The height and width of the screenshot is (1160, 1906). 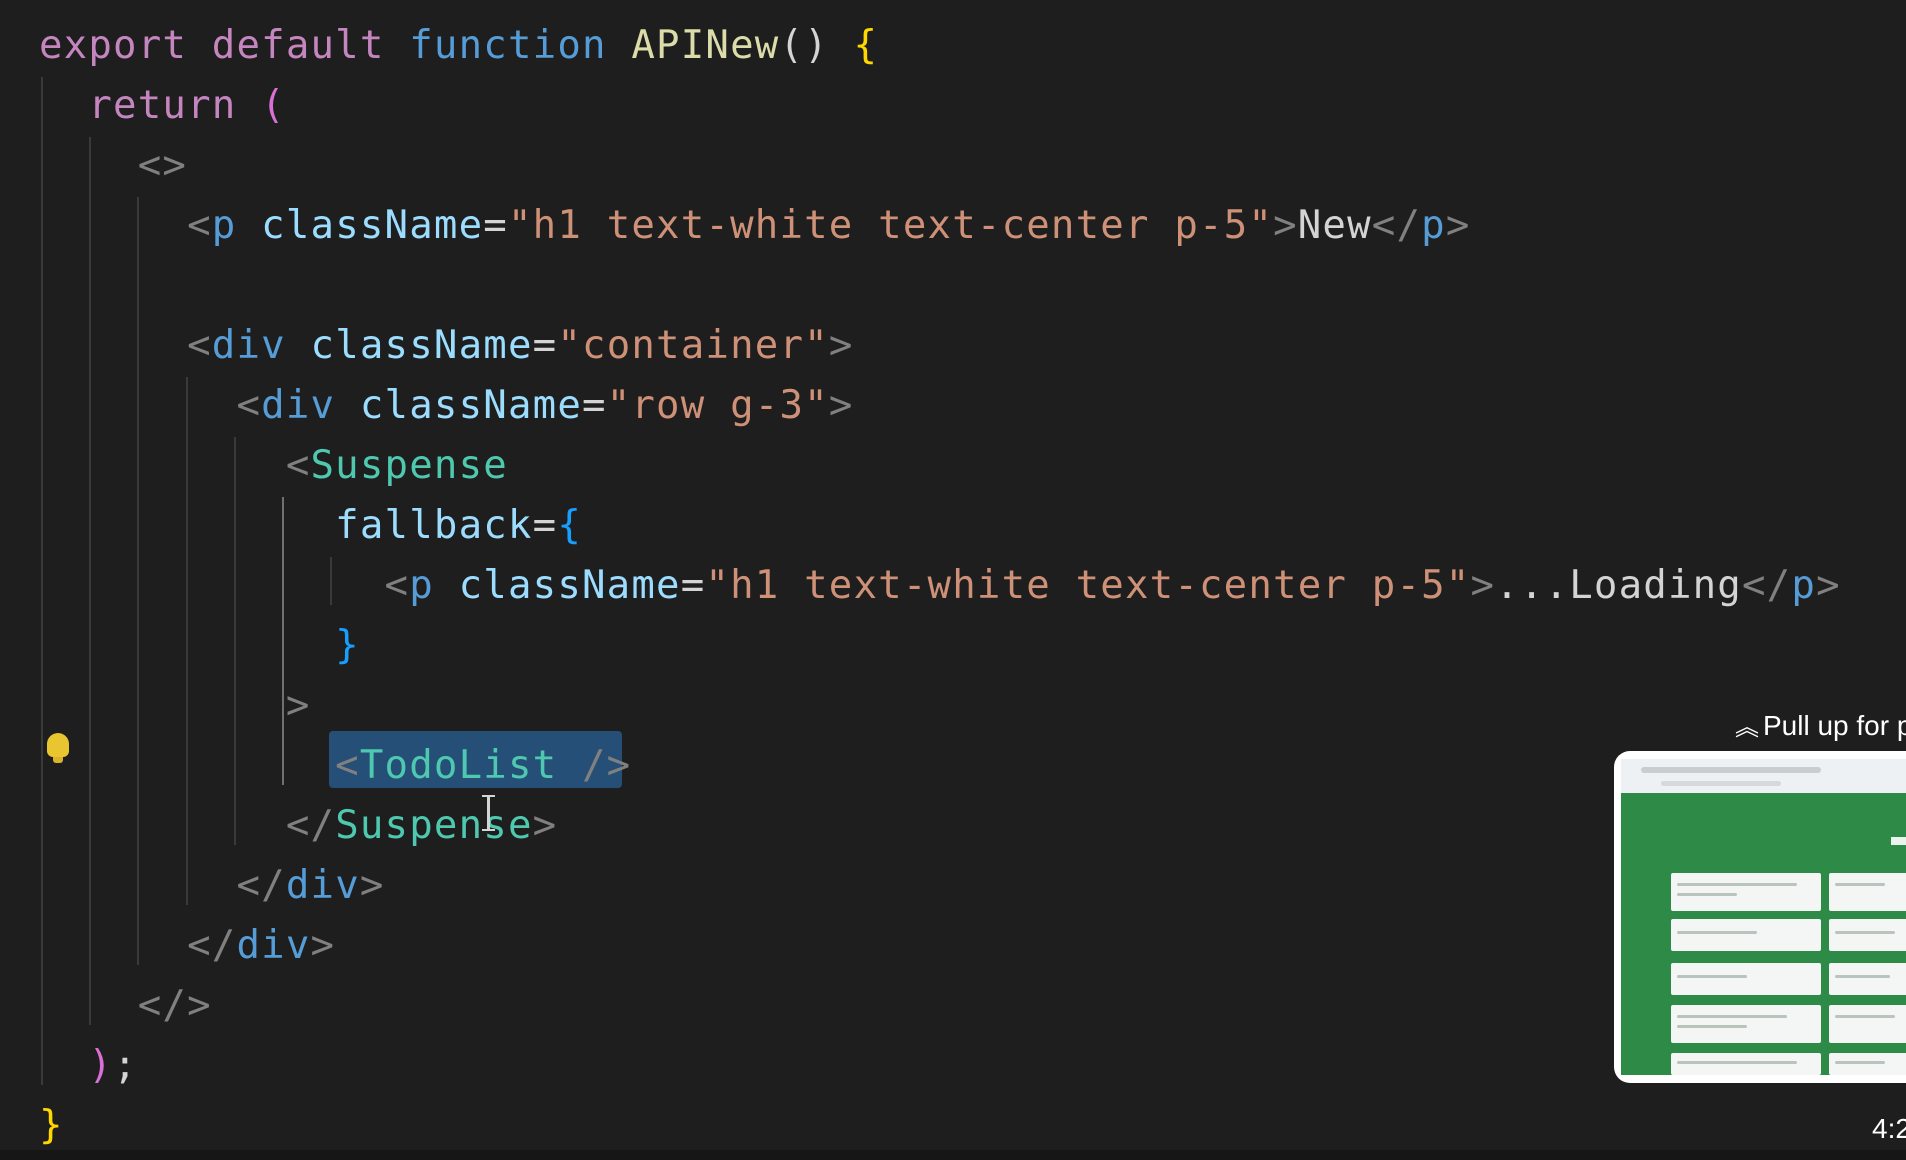 I want to click on code-line: <TodoList />, so click(x=335, y=766).